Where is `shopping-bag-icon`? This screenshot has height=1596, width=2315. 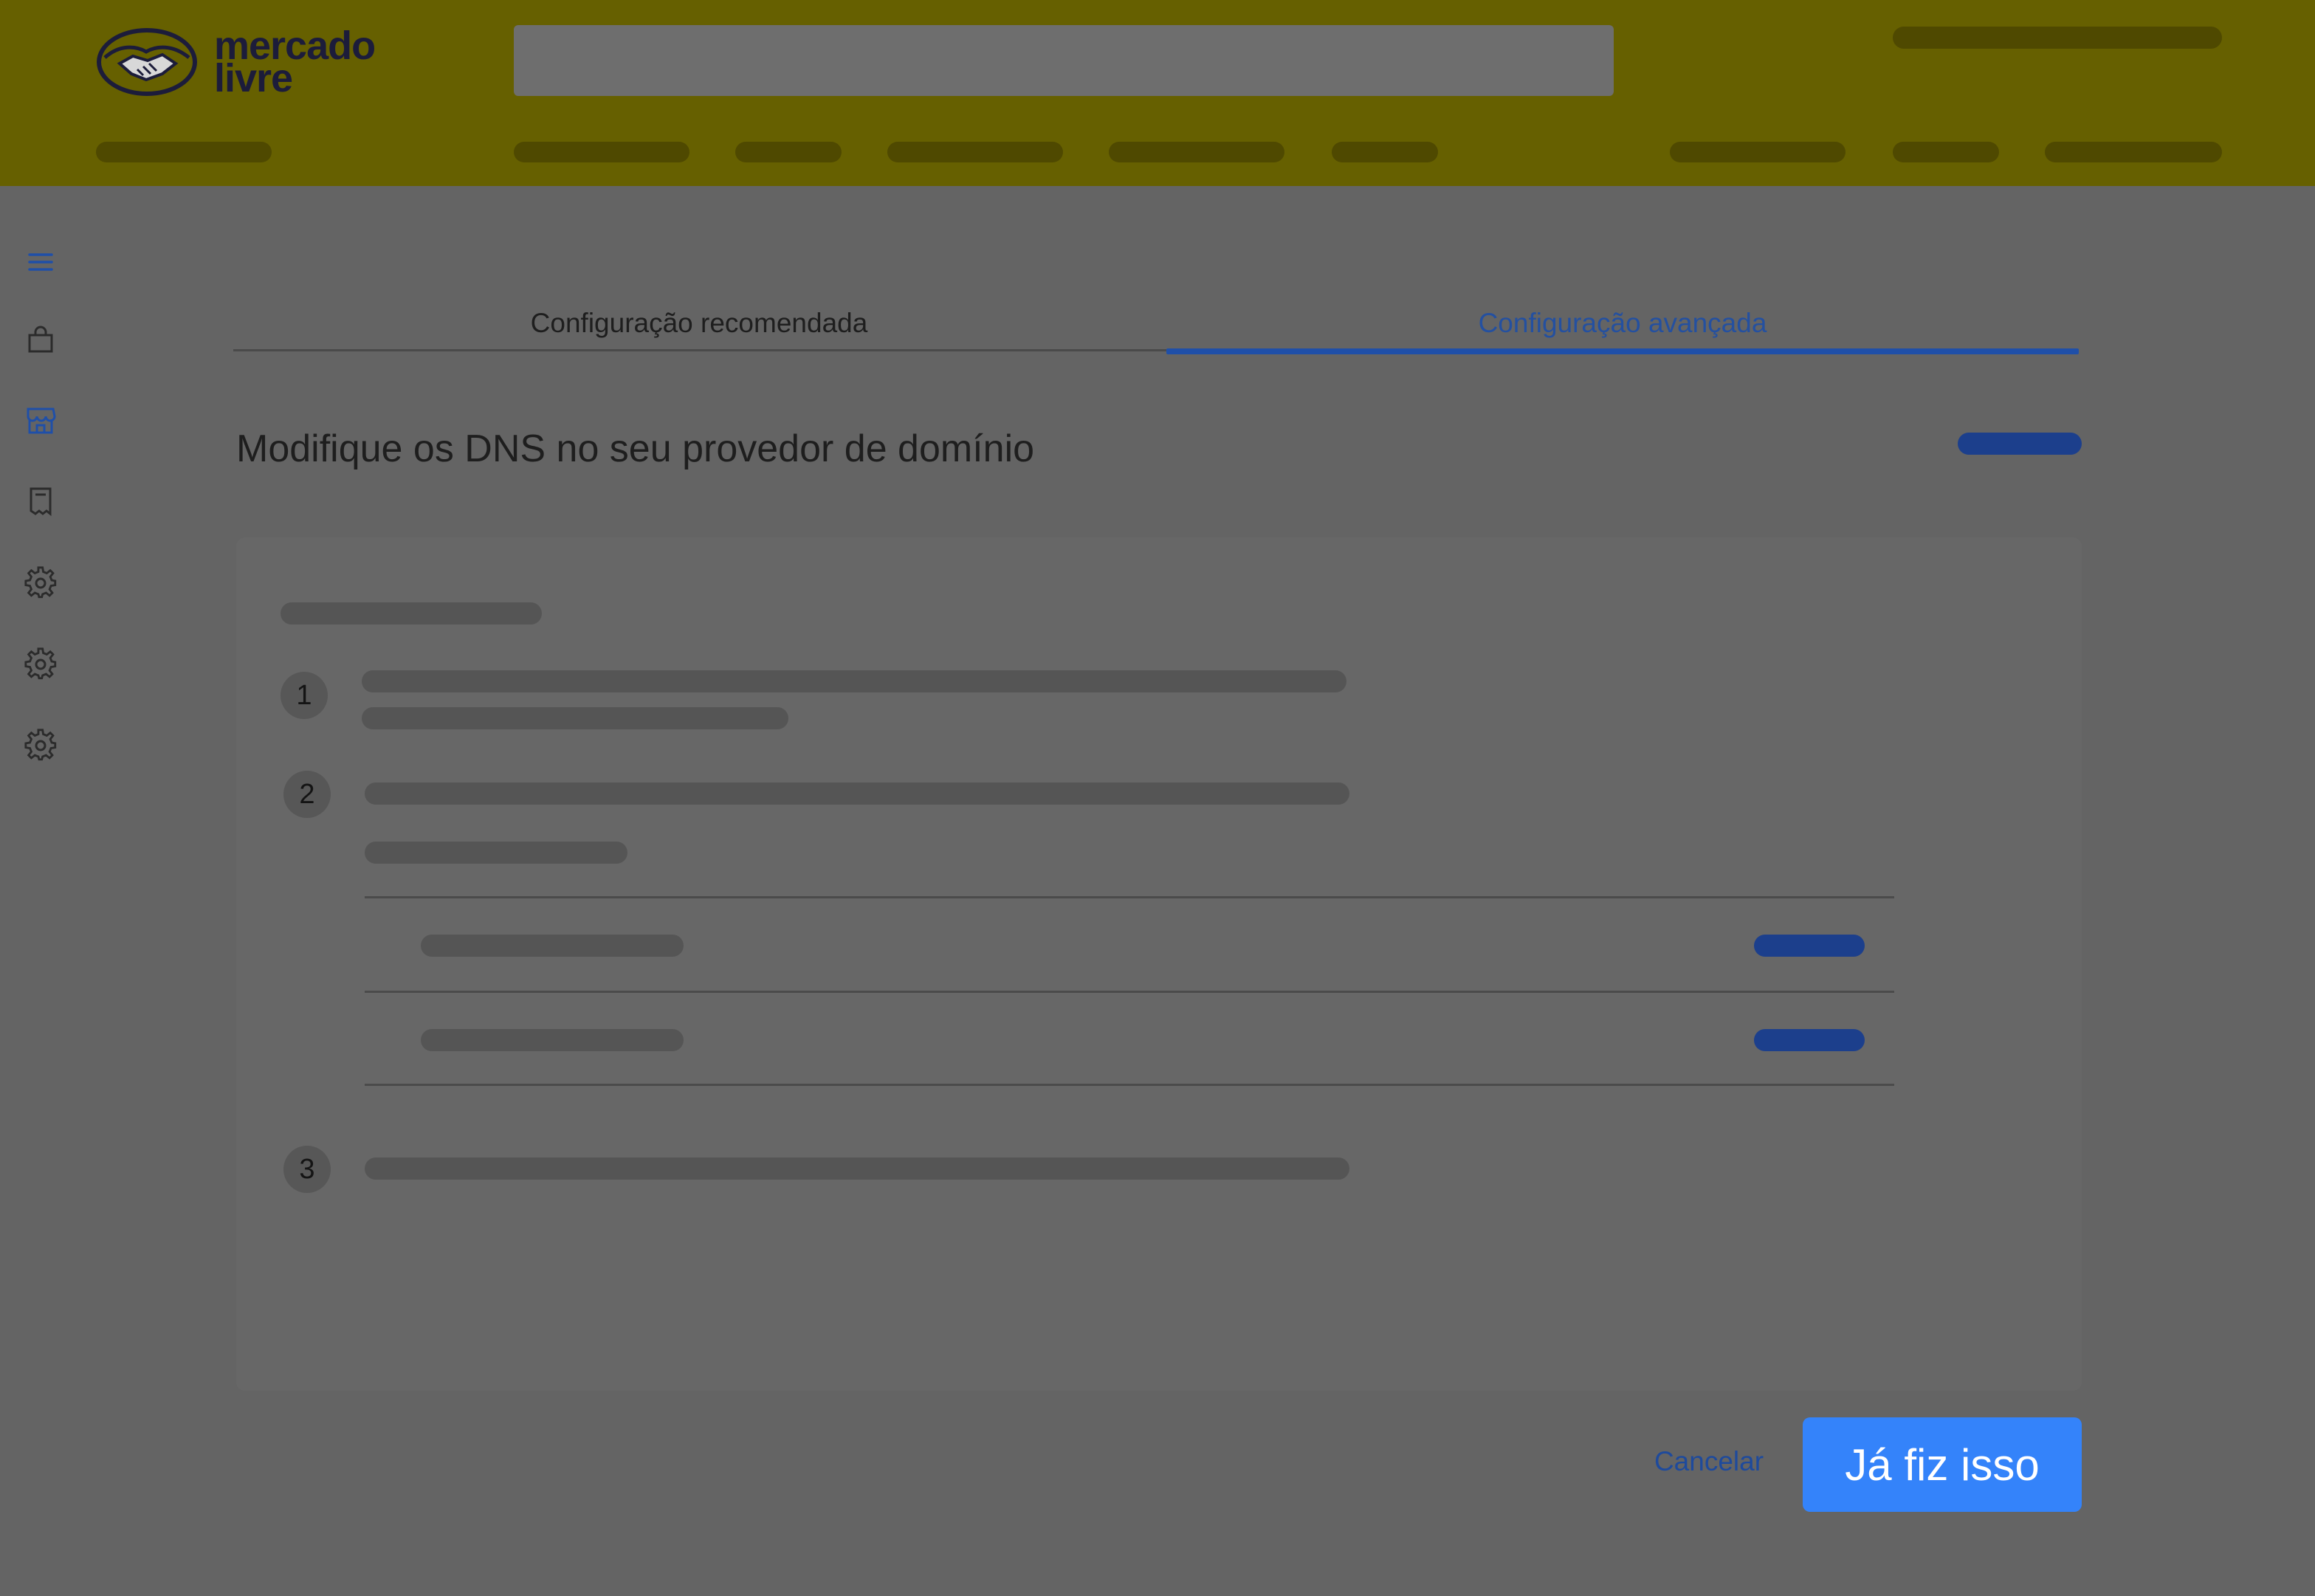 shopping-bag-icon is located at coordinates (41, 339).